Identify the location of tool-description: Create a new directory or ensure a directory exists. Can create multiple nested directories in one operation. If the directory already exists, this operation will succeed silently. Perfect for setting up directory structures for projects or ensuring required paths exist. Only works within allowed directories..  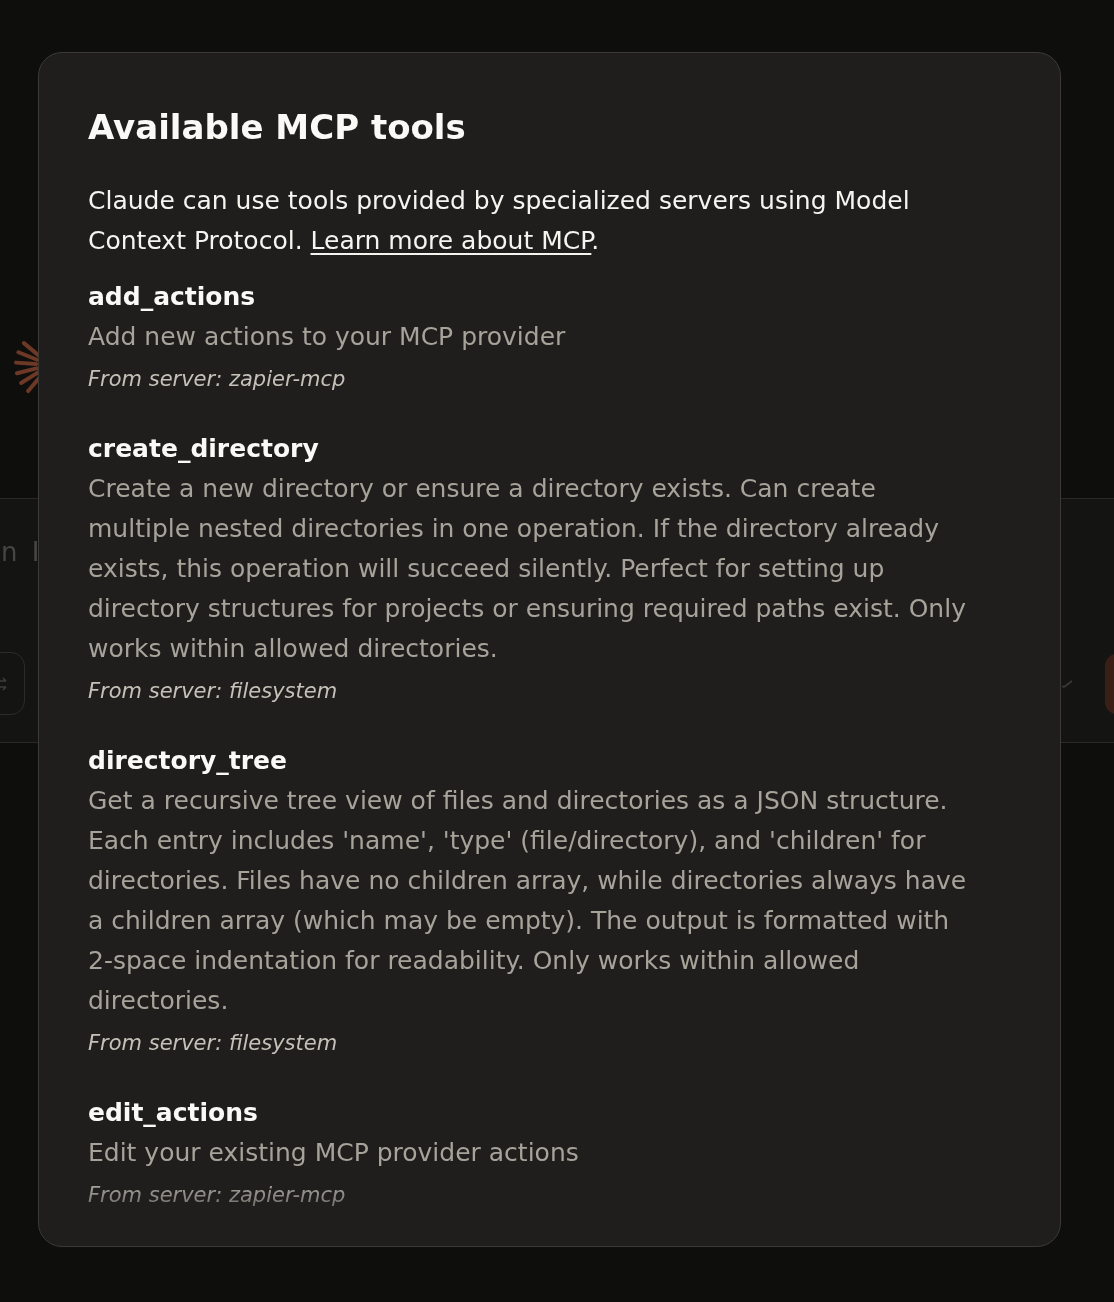
(527, 569).